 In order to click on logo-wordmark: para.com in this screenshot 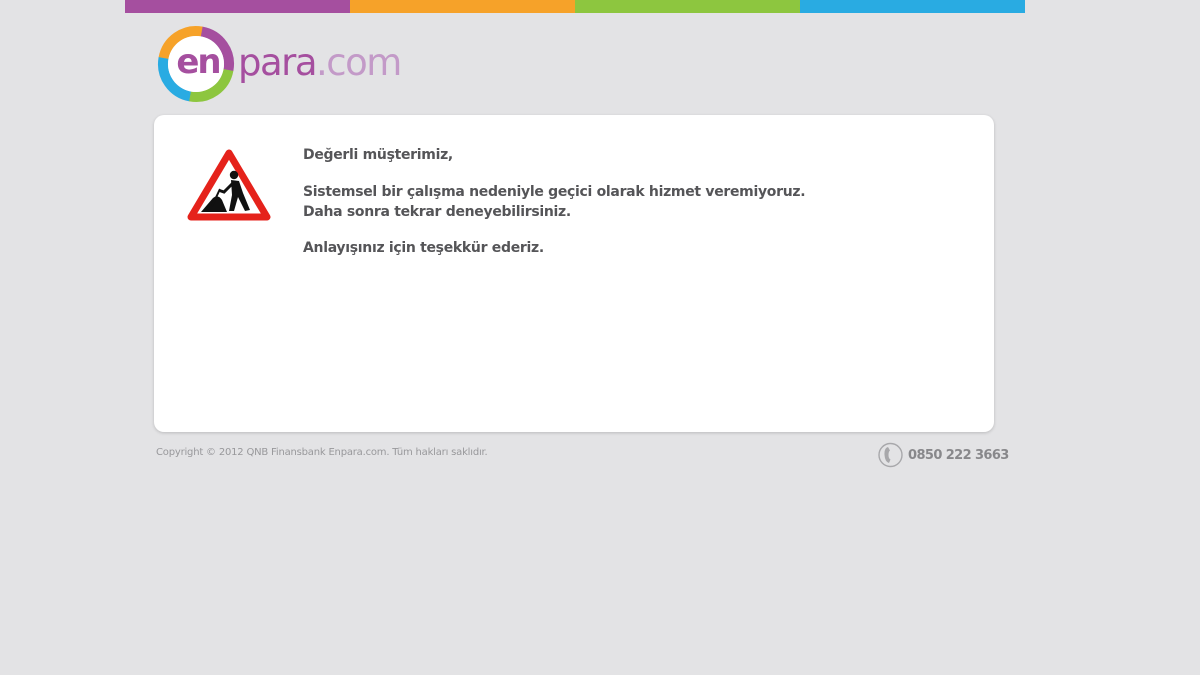, I will do `click(320, 62)`.